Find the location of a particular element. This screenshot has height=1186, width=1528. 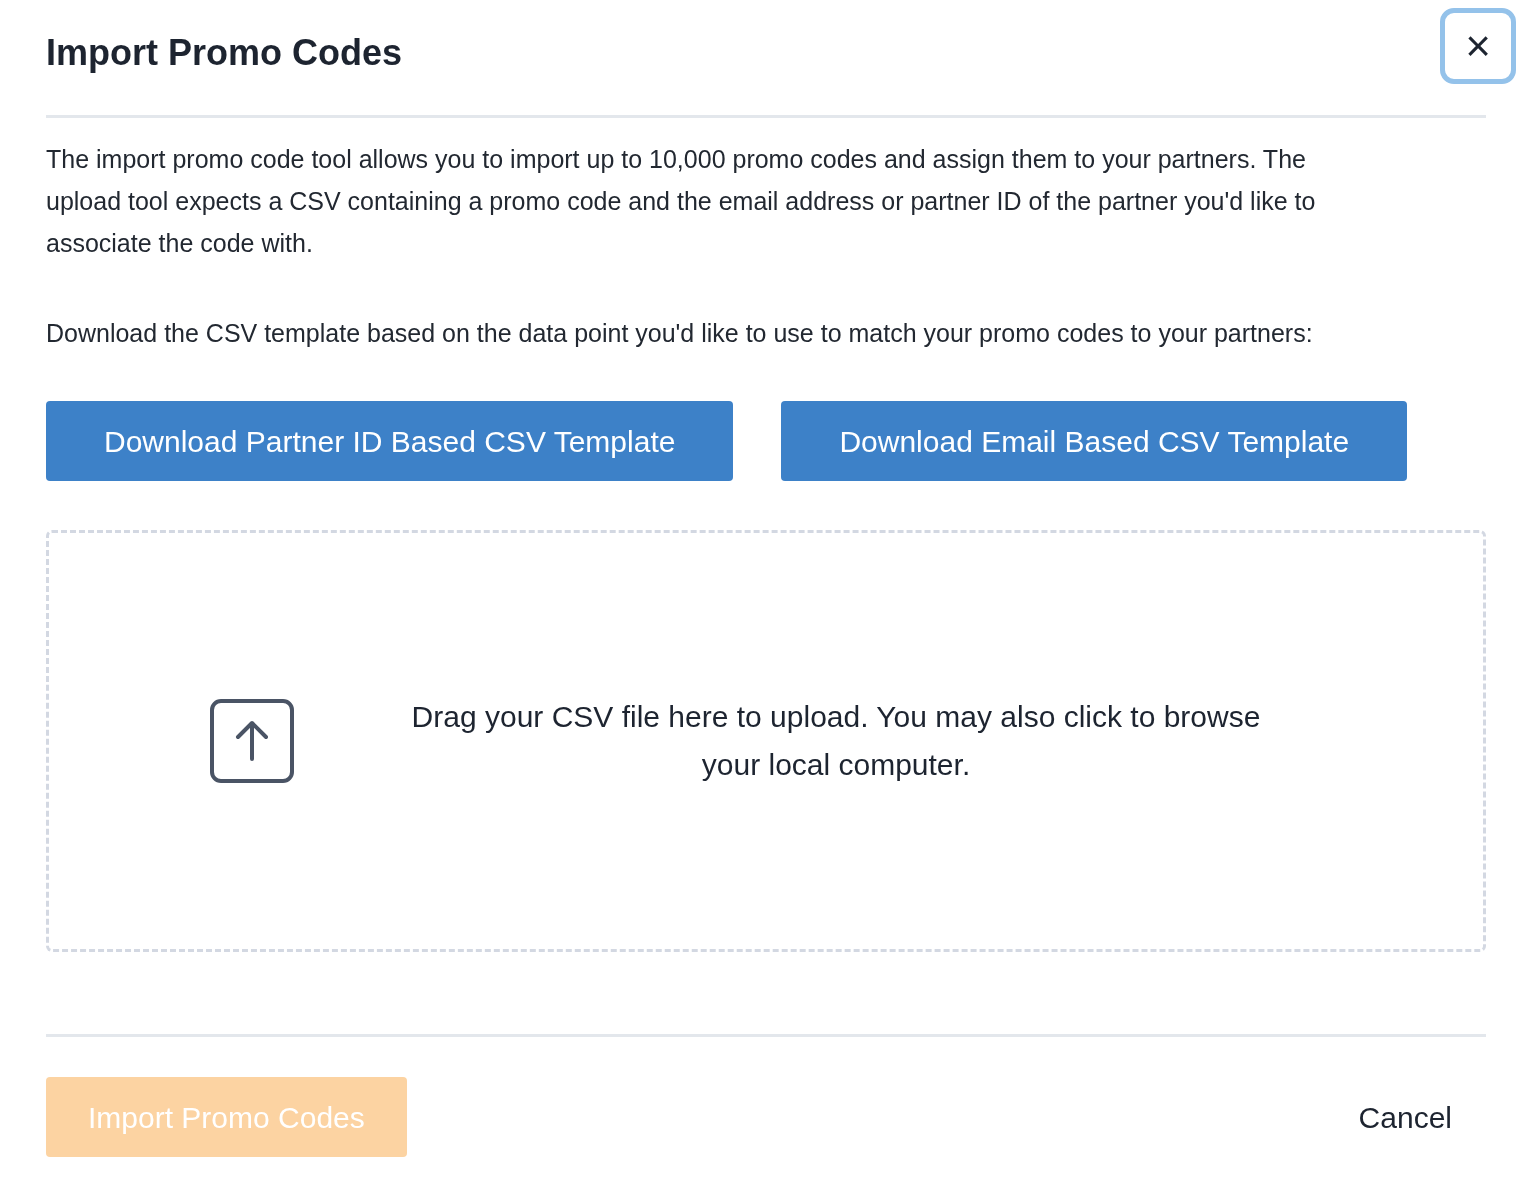

download-template-button: Download Partner ID Based CSV Template is located at coordinates (390, 441).